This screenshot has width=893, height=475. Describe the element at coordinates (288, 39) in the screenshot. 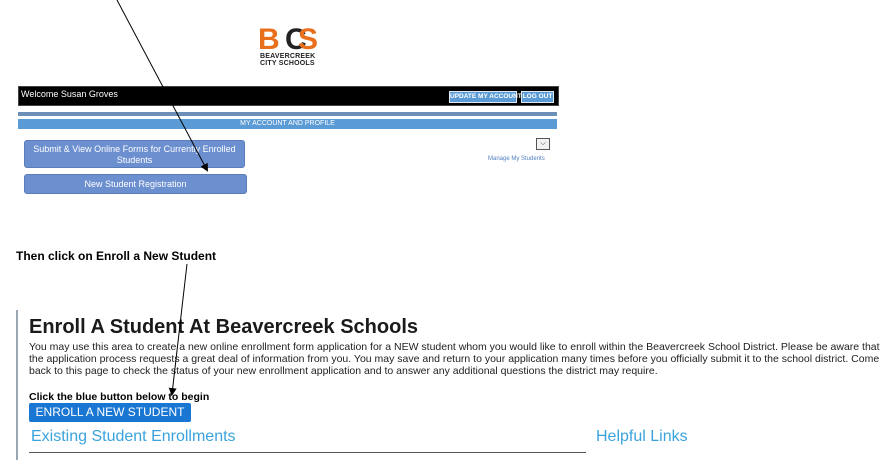

I see `logo-letters: BCS` at that location.